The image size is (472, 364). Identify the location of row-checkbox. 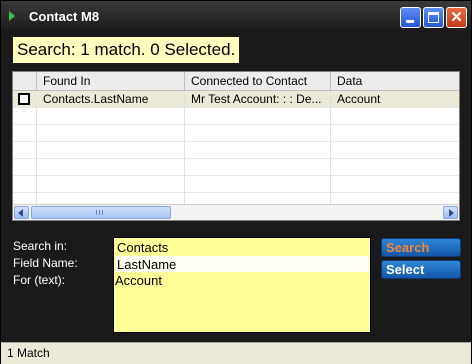
(24, 99).